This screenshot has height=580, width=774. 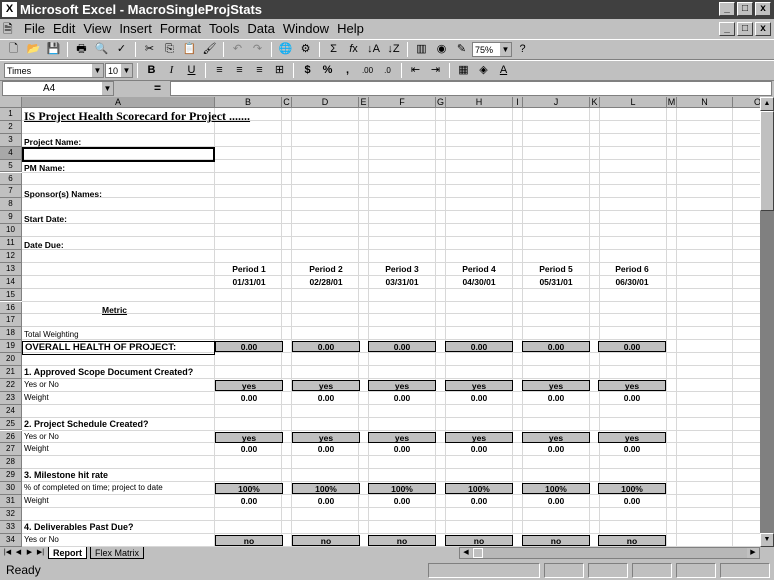 I want to click on row-header: 31, so click(x=11, y=501).